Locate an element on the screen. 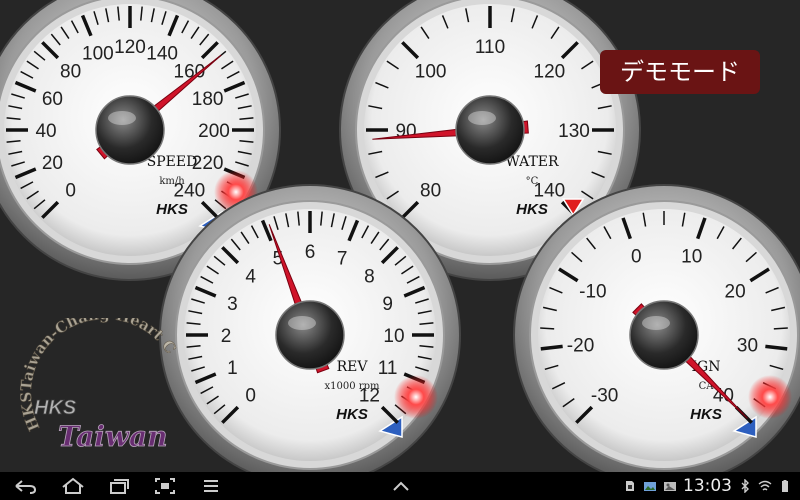 This screenshot has height=500, width=800. tick-label: 60 is located at coordinates (52, 99).